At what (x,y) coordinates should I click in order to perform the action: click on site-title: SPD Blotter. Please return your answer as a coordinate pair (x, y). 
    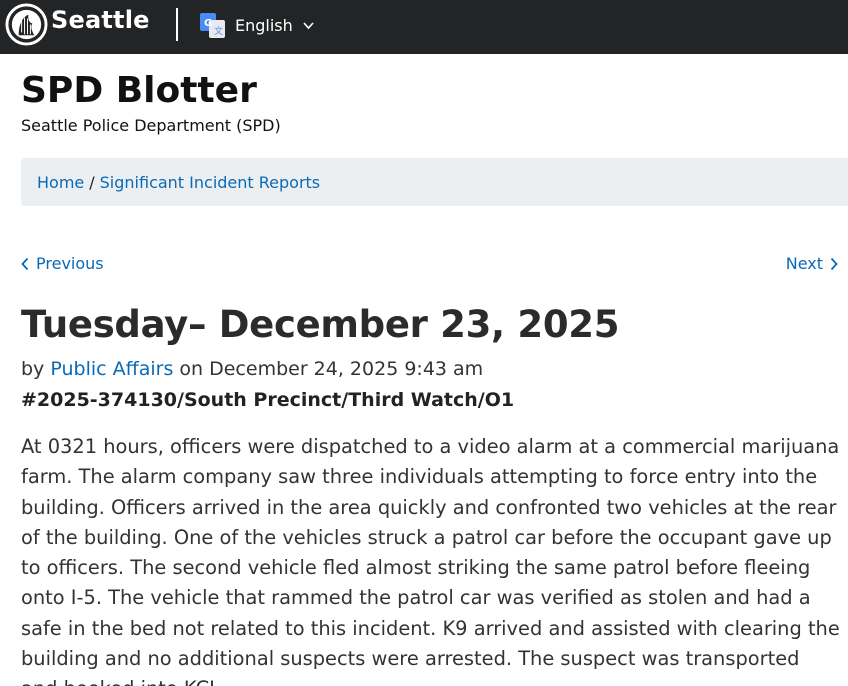
    Looking at the image, I should click on (139, 90).